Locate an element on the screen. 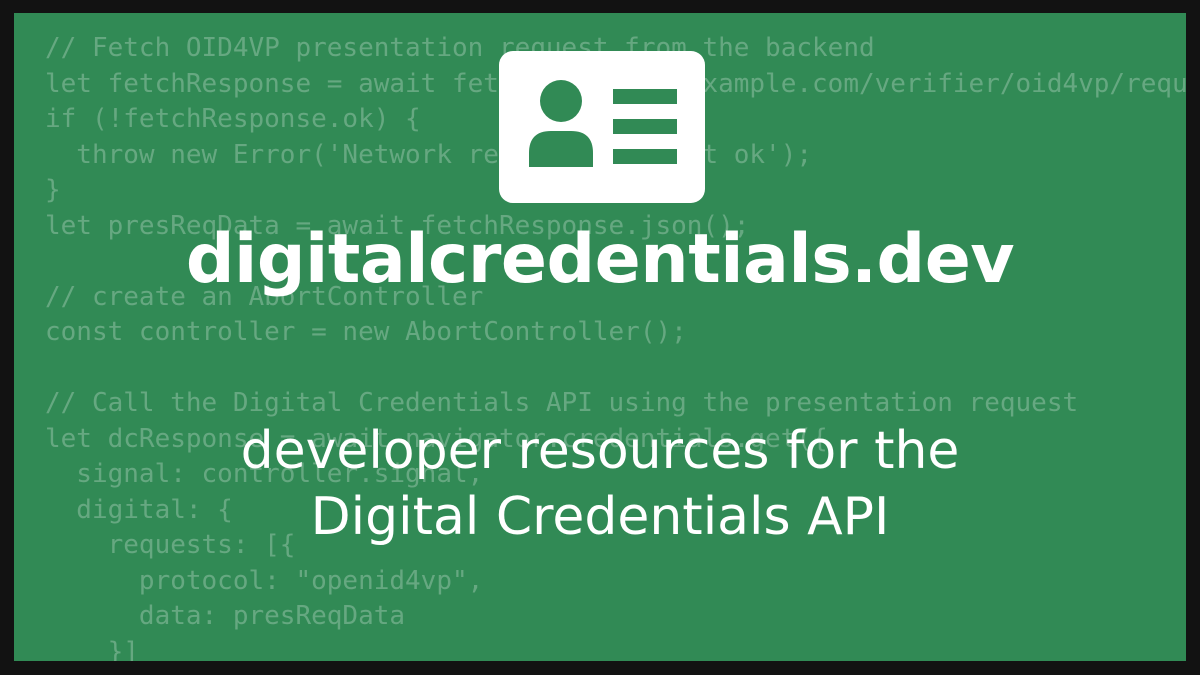 The height and width of the screenshot is (675, 1200). tagline-line-1: developer resources for the is located at coordinates (600, 451).